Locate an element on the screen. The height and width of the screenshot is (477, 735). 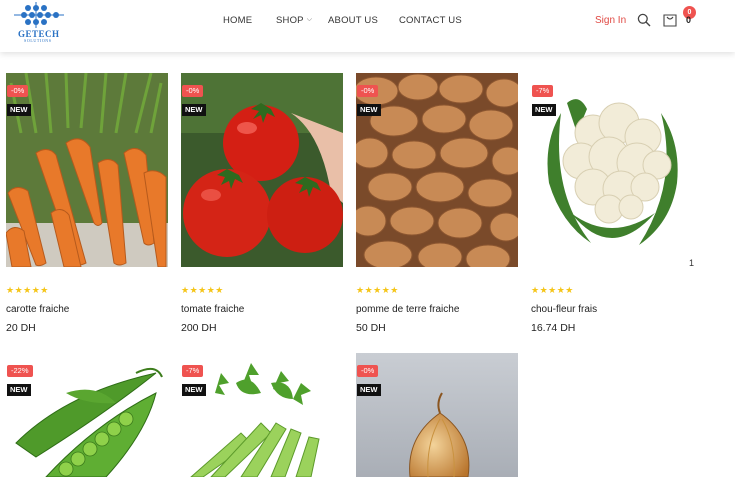
product-price: 20 DH is located at coordinates (21, 328).